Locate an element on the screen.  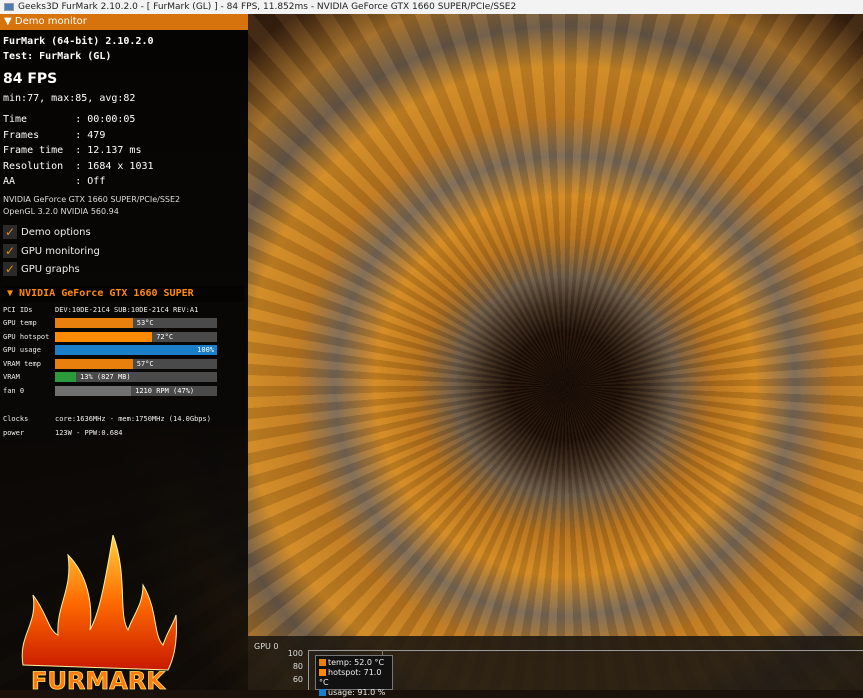
bar-value: 53°C is located at coordinates (145, 323).